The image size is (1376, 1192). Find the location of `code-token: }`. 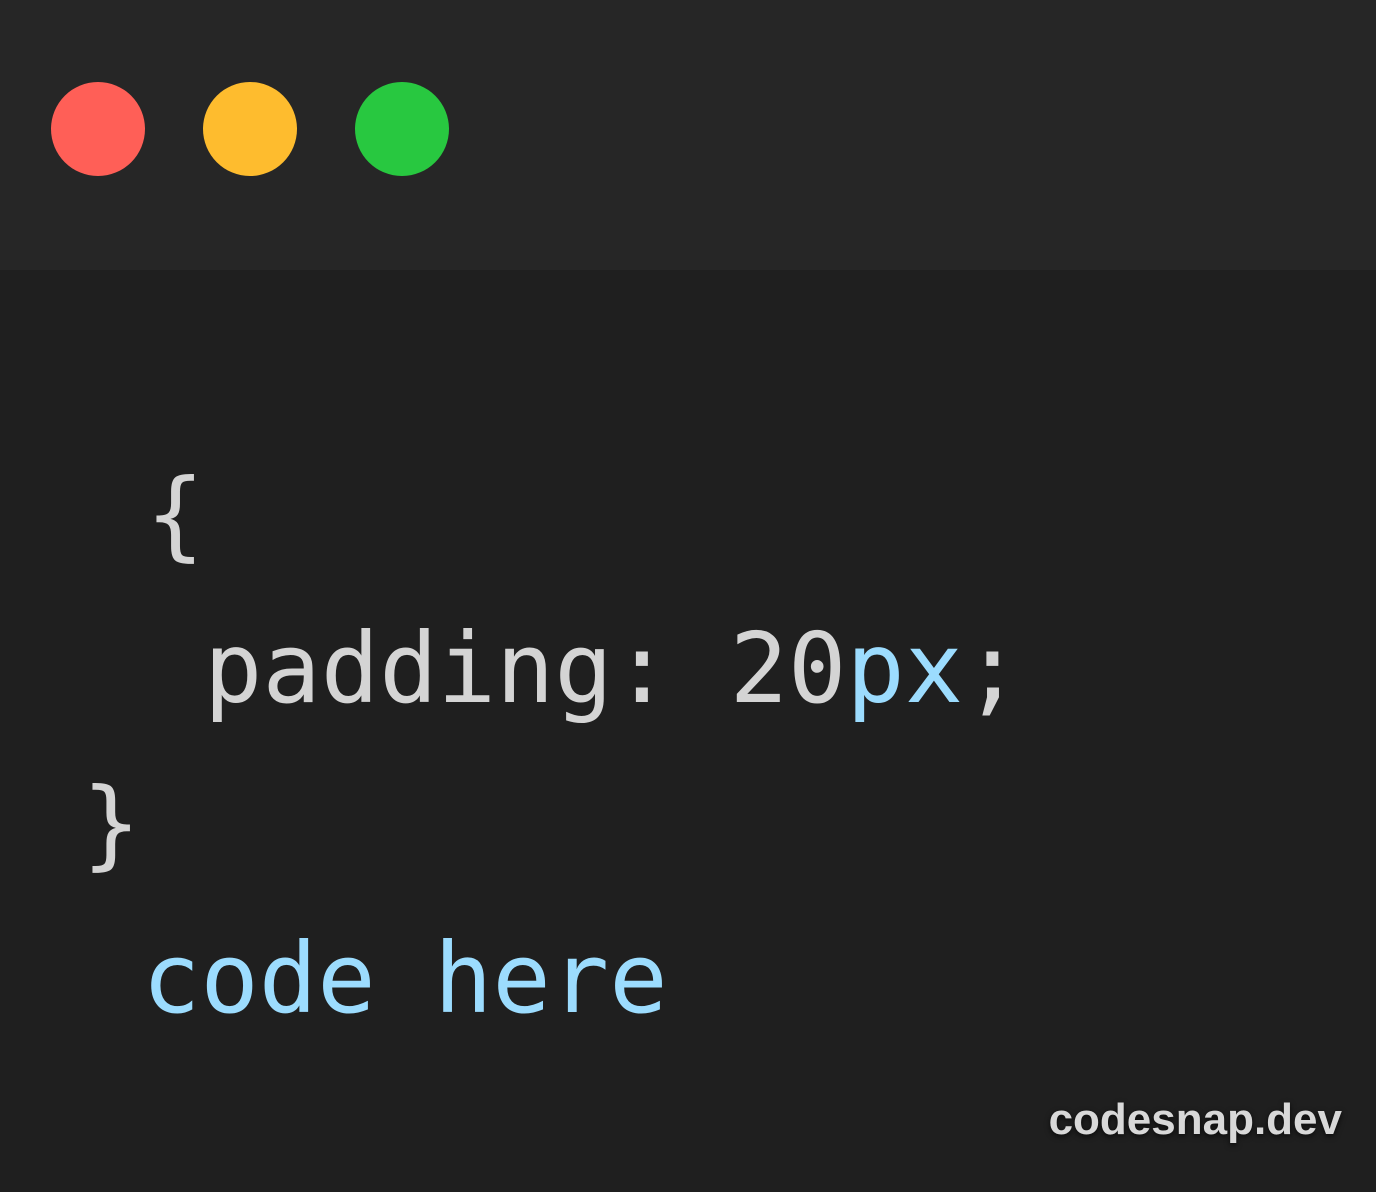

code-token: } is located at coordinates (111, 823).